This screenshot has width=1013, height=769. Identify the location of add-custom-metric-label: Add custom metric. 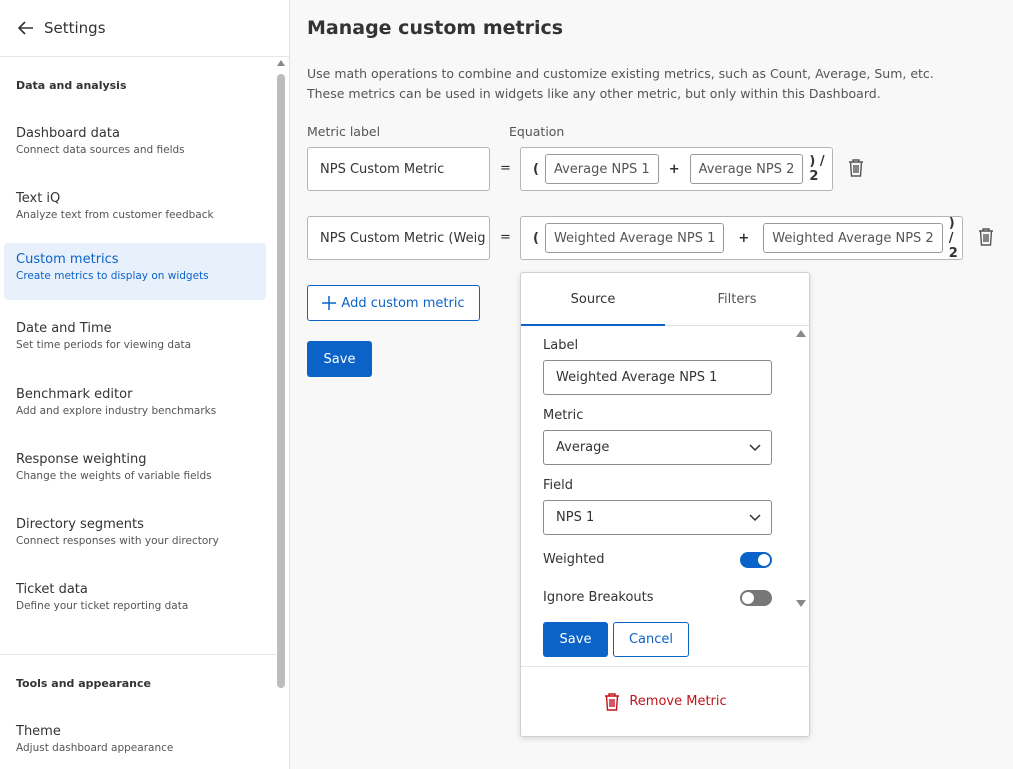
(403, 303).